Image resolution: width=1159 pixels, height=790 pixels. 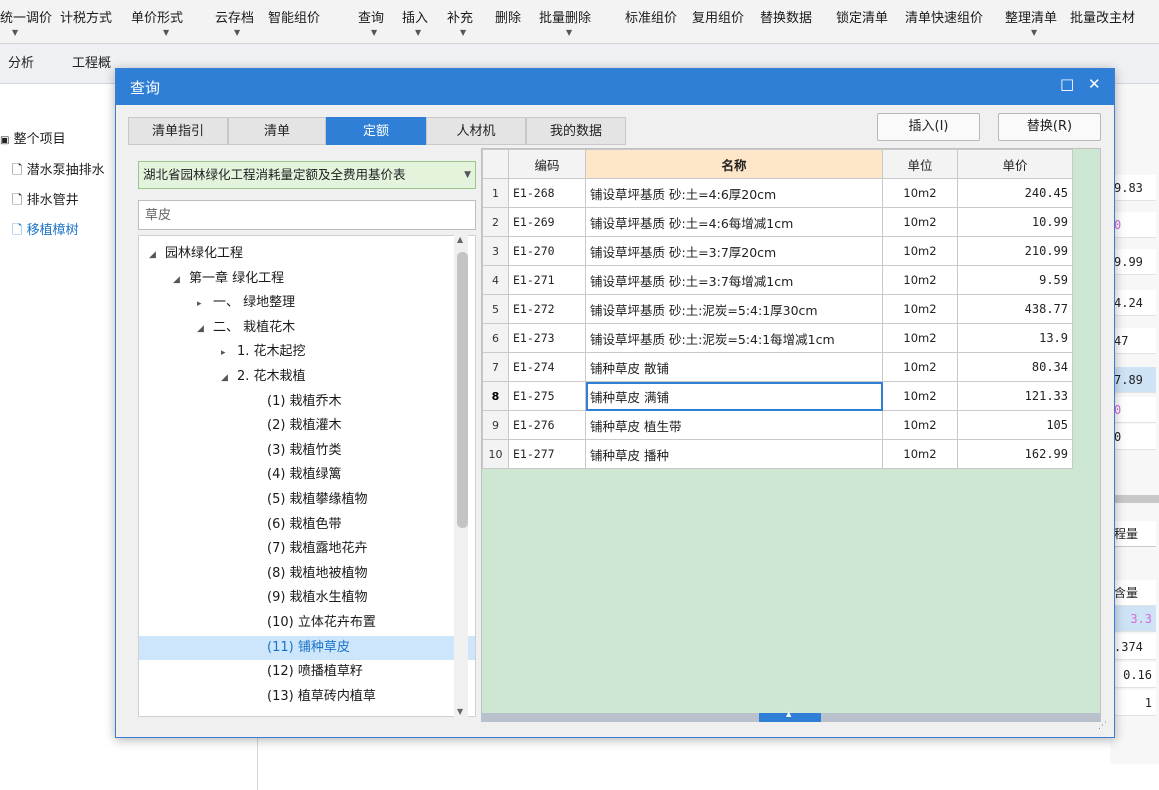 I want to click on toolbar-item-quick-pricing: 清单快速组价, so click(x=944, y=16).